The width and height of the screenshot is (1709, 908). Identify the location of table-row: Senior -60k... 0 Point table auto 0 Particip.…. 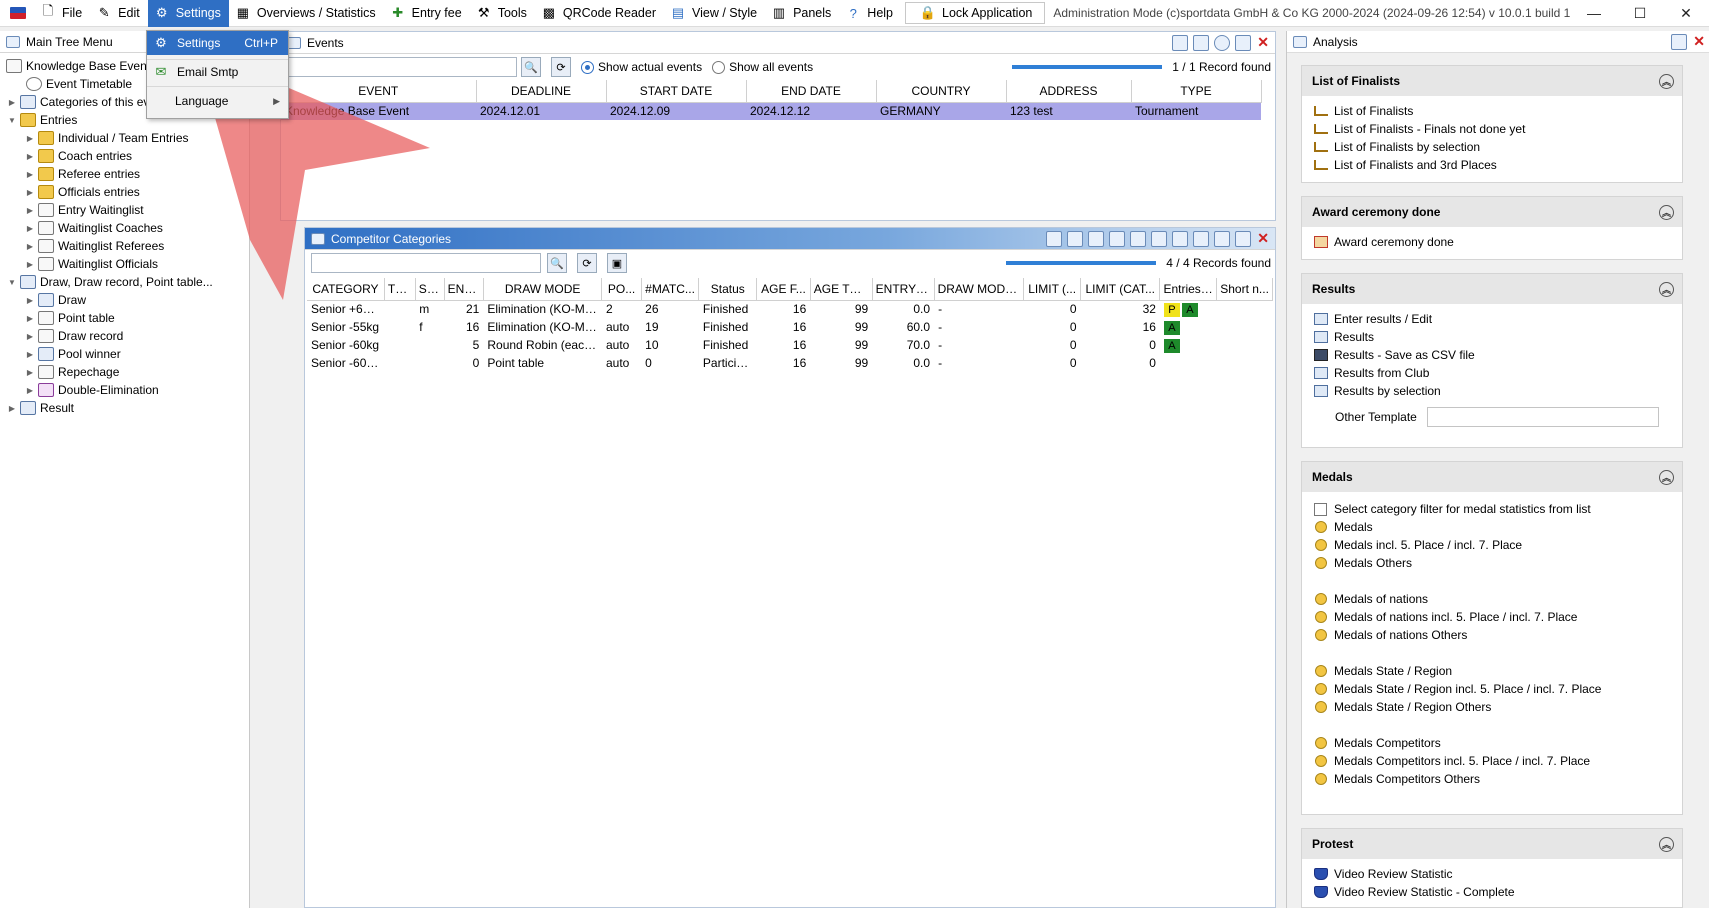
(790, 363).